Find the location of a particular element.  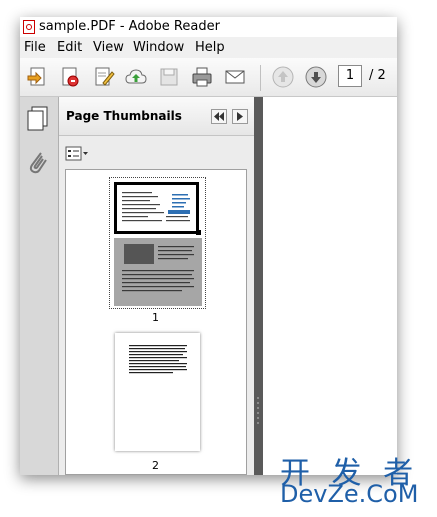

email-icon is located at coordinates (235, 77).